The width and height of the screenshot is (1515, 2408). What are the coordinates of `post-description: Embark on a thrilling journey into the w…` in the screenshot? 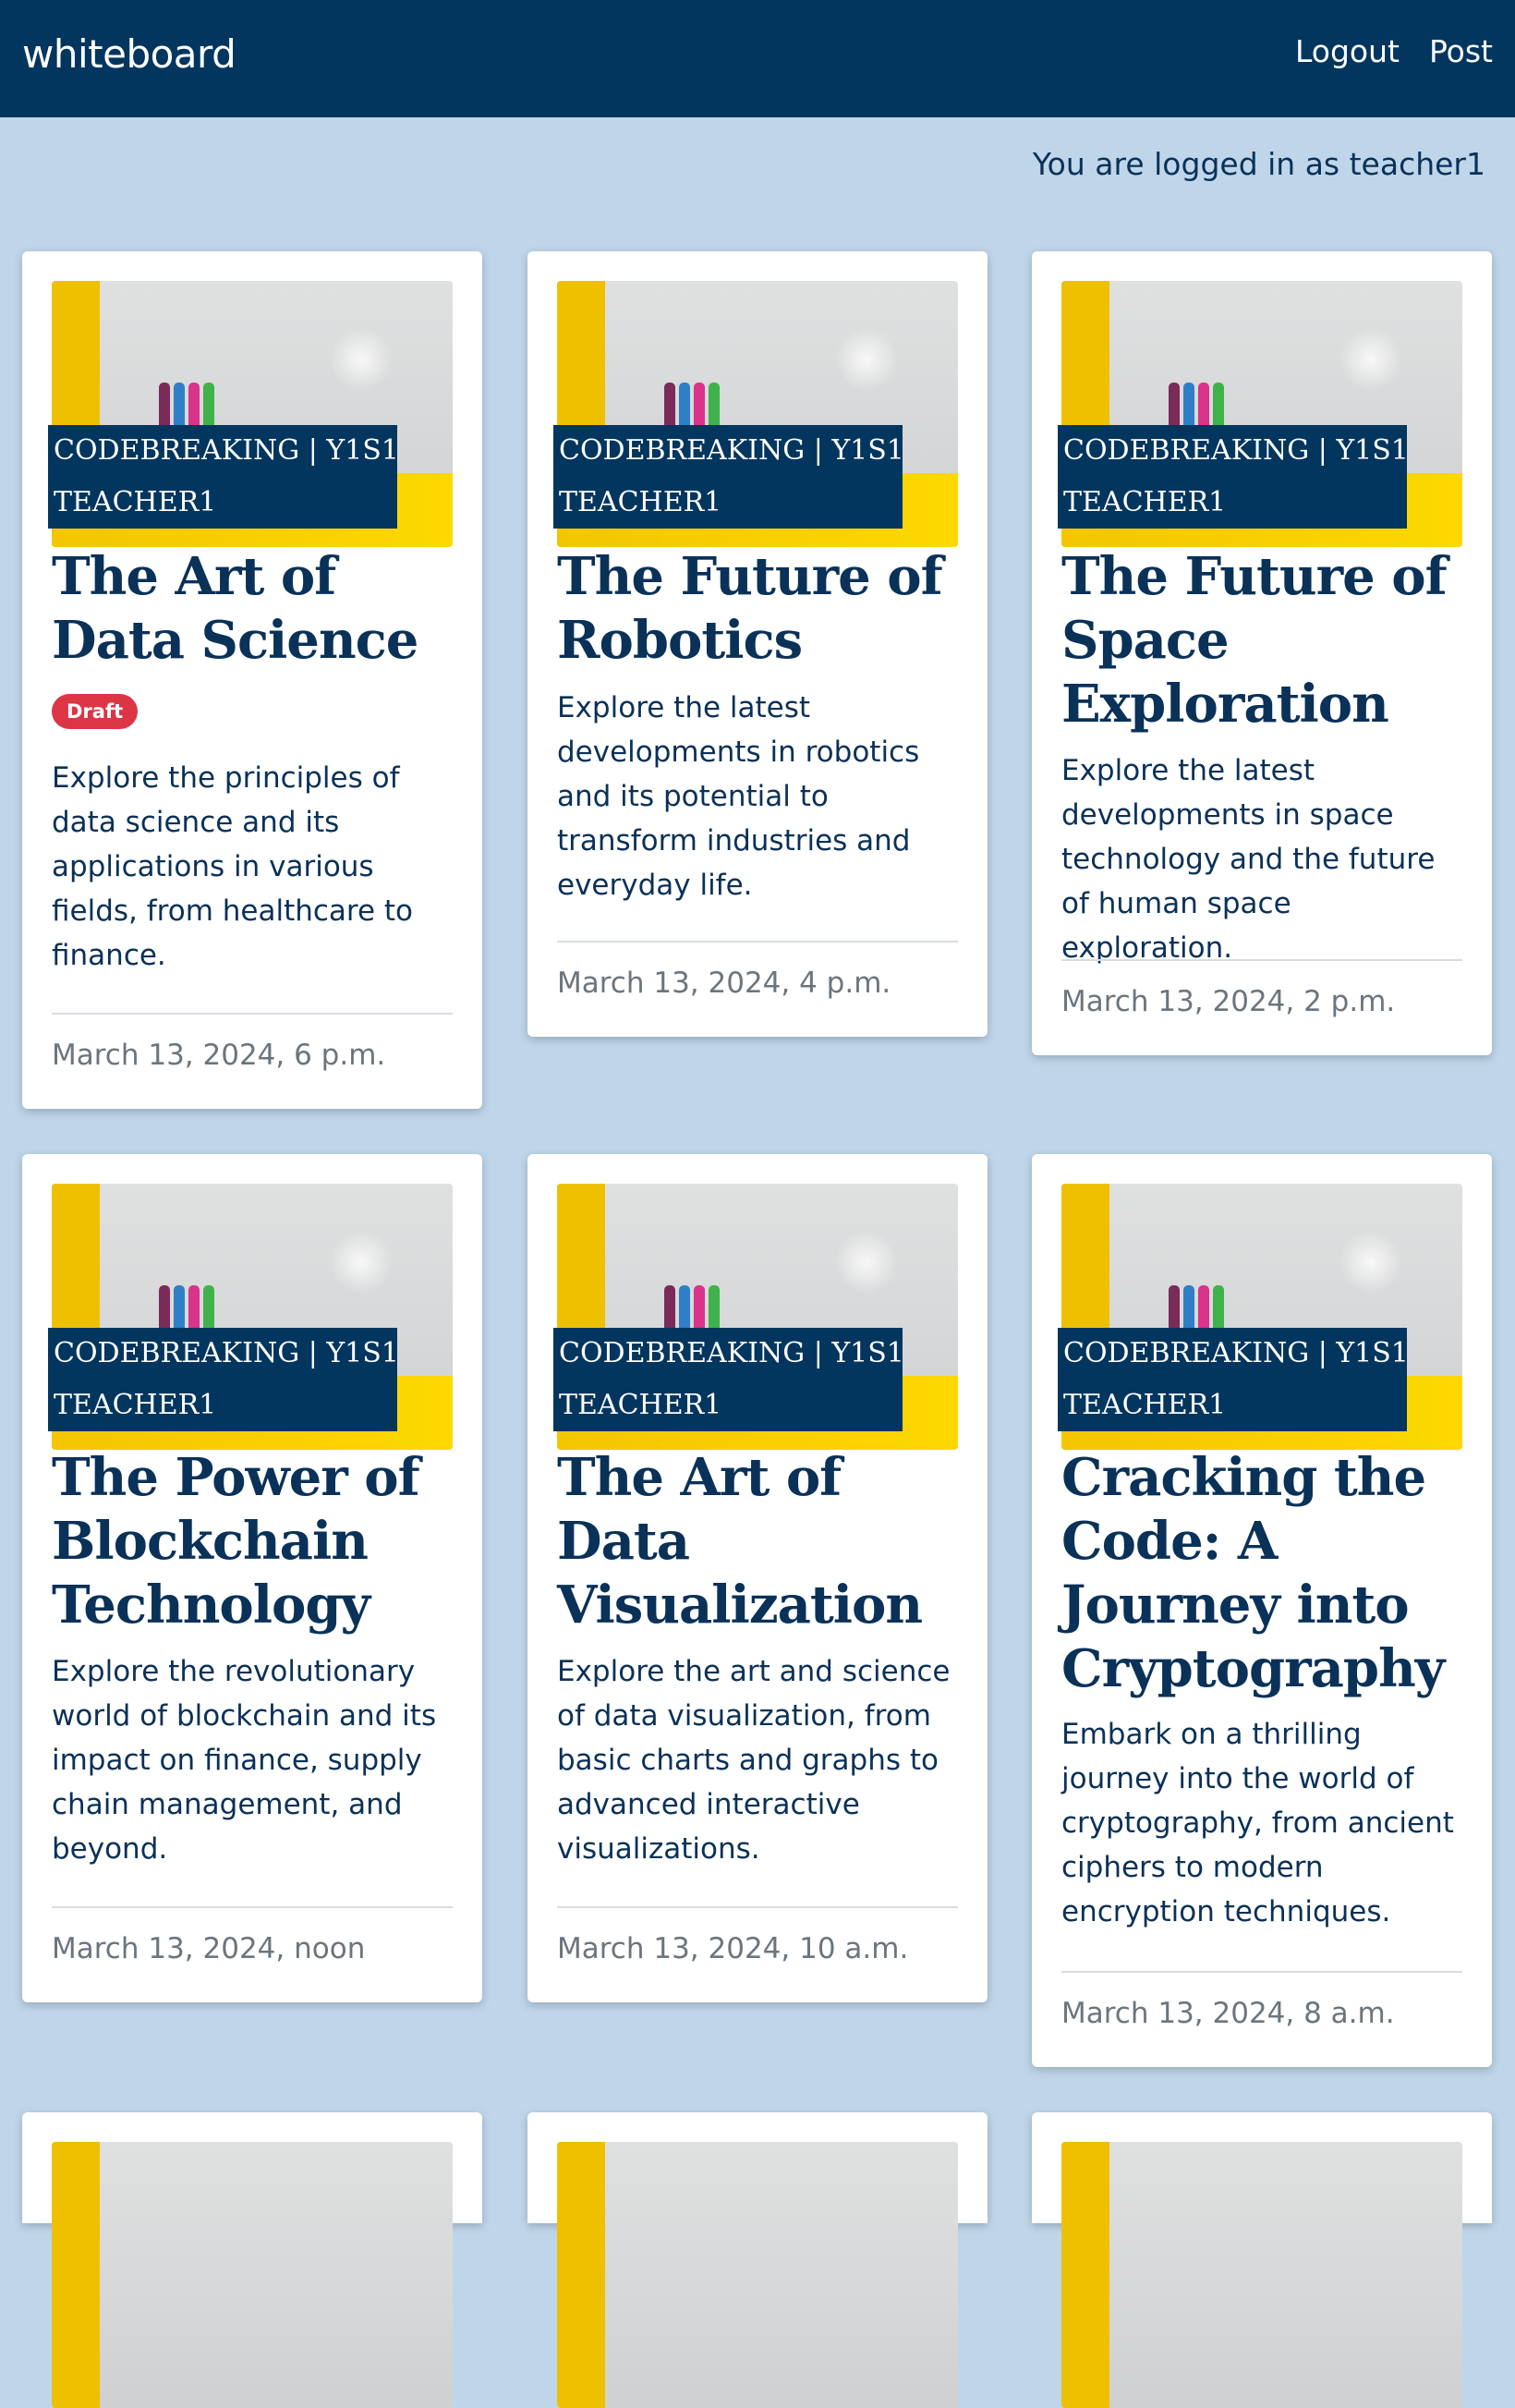 It's located at (1257, 1823).